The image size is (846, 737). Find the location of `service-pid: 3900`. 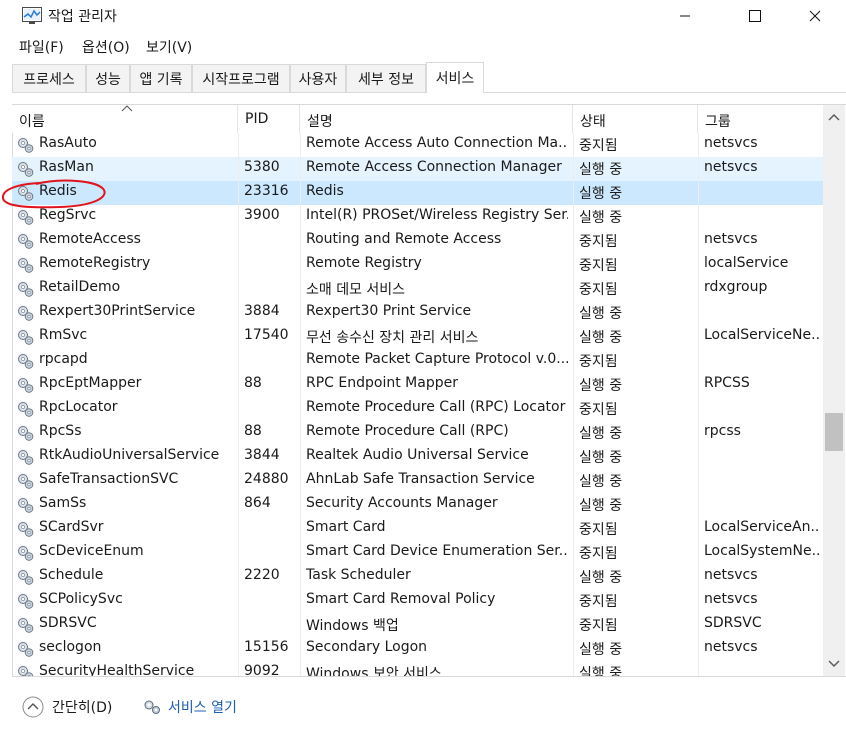

service-pid: 3900 is located at coordinates (262, 215).